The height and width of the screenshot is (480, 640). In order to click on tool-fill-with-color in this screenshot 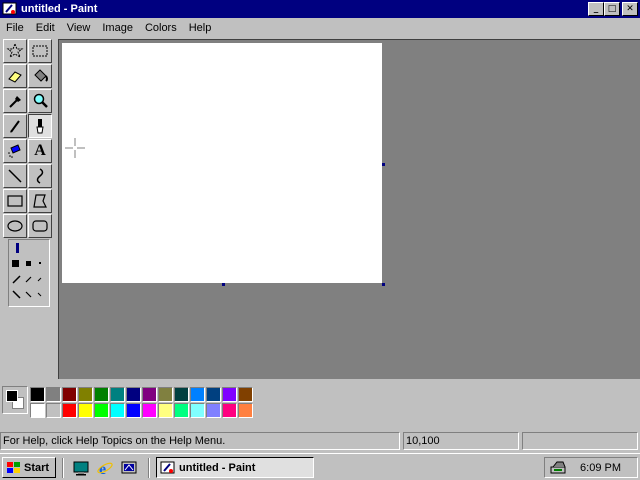, I will do `click(40, 76)`.